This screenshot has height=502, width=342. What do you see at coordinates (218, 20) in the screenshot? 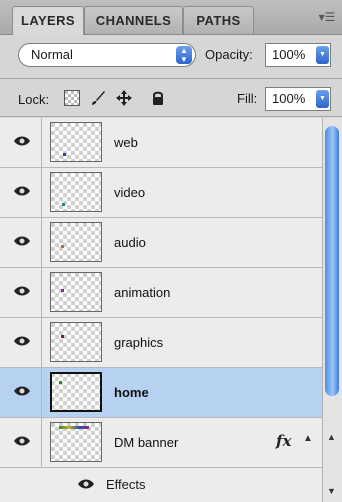
I see `tab-paths: PATHS` at bounding box center [218, 20].